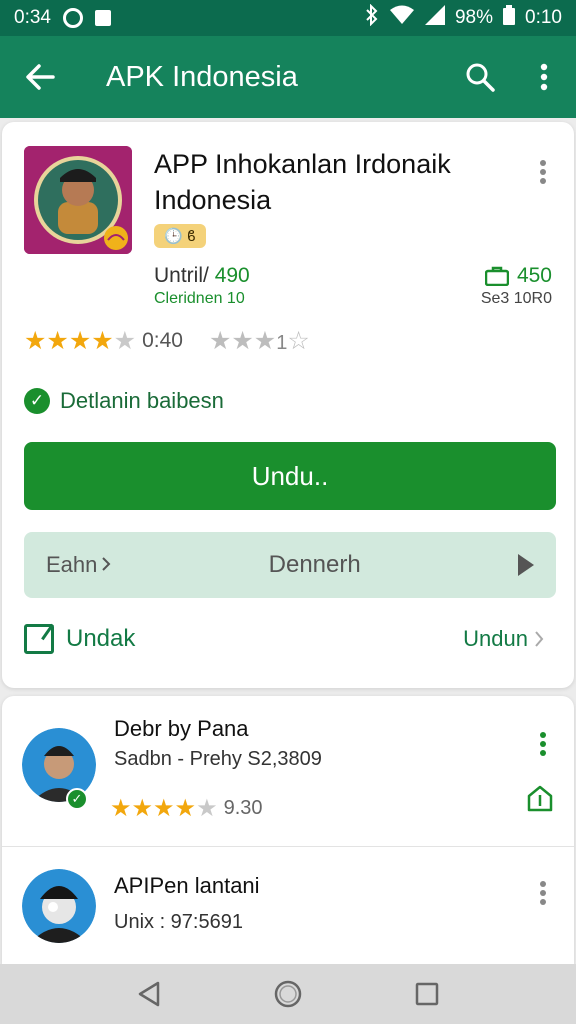 This screenshot has height=1024, width=576. Describe the element at coordinates (32, 17) in the screenshot. I see `status-time-left: 0:34` at that location.